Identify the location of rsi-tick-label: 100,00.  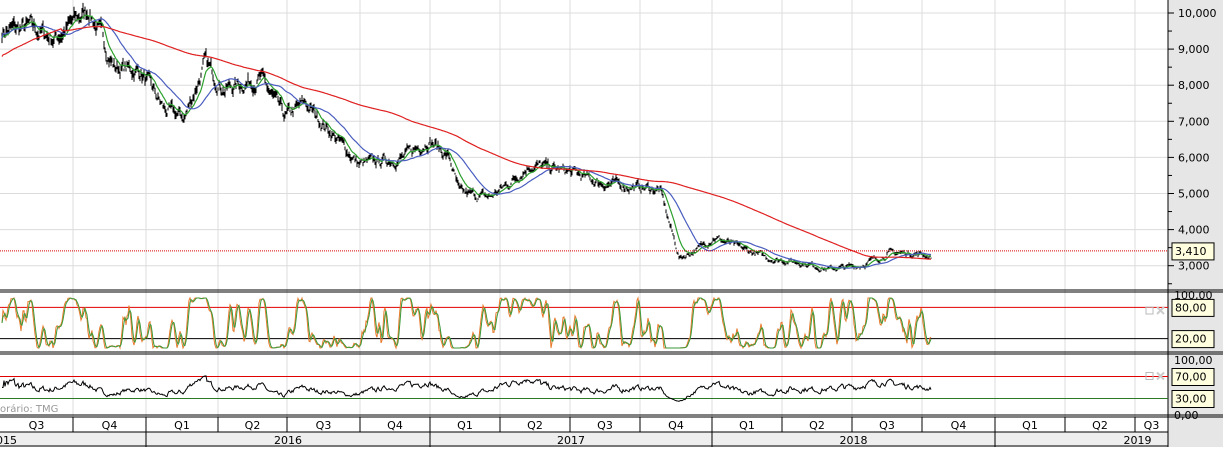
(1193, 360).